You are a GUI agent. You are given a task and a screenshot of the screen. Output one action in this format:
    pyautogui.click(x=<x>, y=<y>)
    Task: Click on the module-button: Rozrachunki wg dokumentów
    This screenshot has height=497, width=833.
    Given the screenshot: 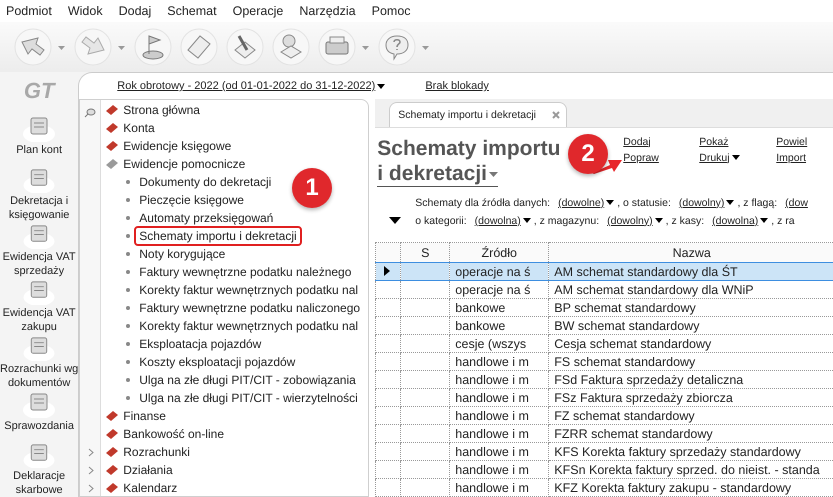 What is the action you would take?
    pyautogui.click(x=39, y=362)
    